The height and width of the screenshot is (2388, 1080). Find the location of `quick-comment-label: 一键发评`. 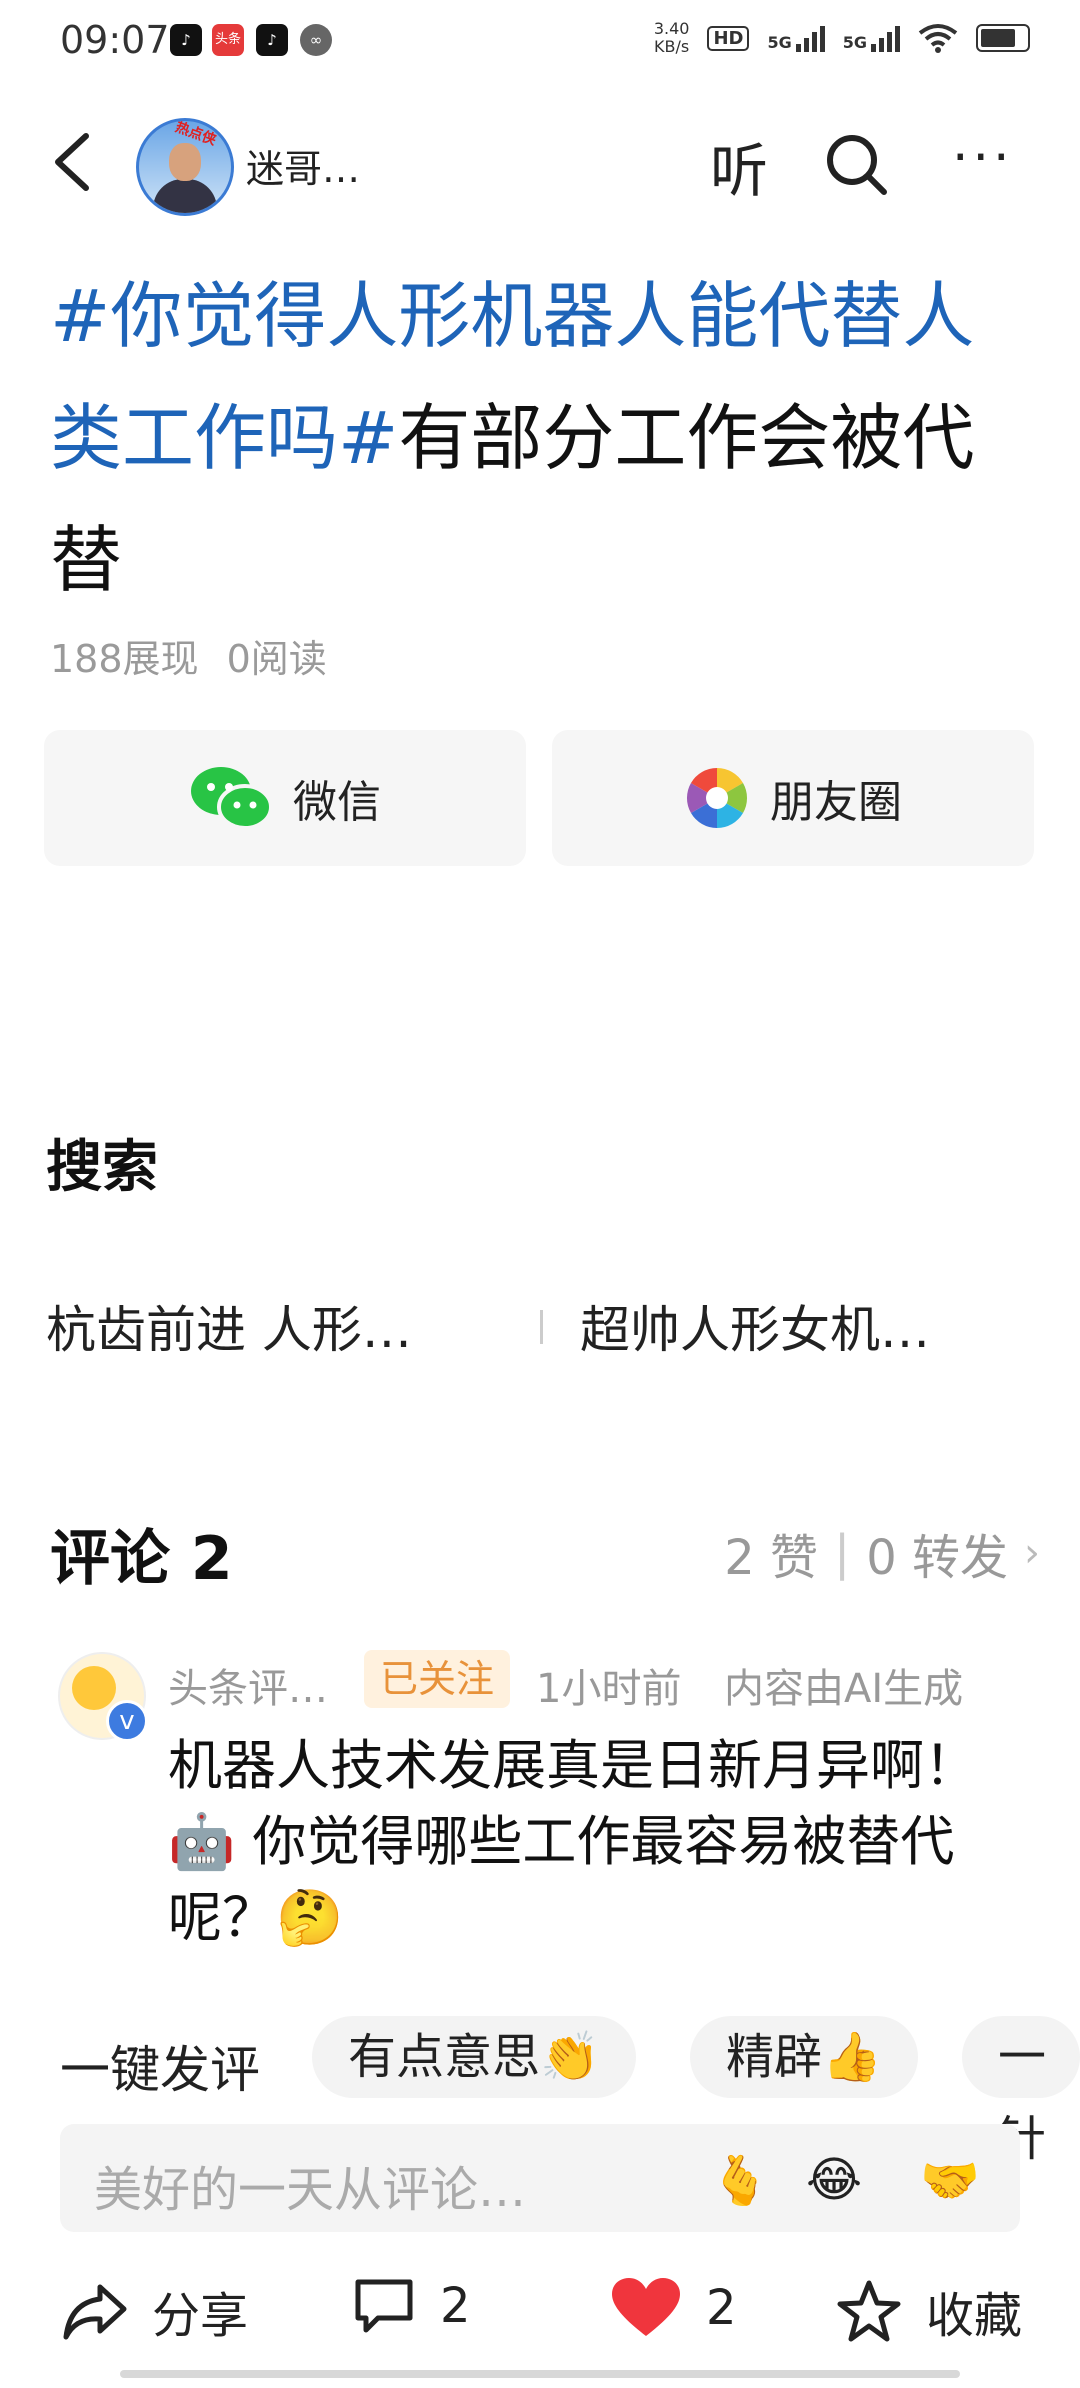

quick-comment-label: 一键发评 is located at coordinates (160, 2070).